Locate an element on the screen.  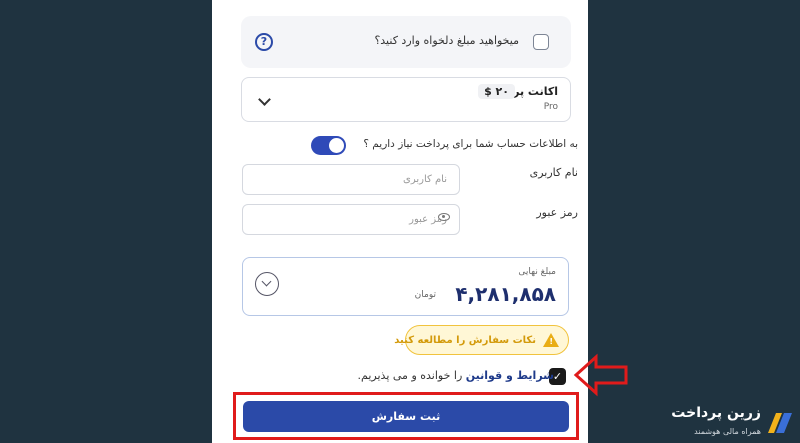
terms-text: شرایط و قوانین را خوانده و می پذیریم. is located at coordinates (456, 375).